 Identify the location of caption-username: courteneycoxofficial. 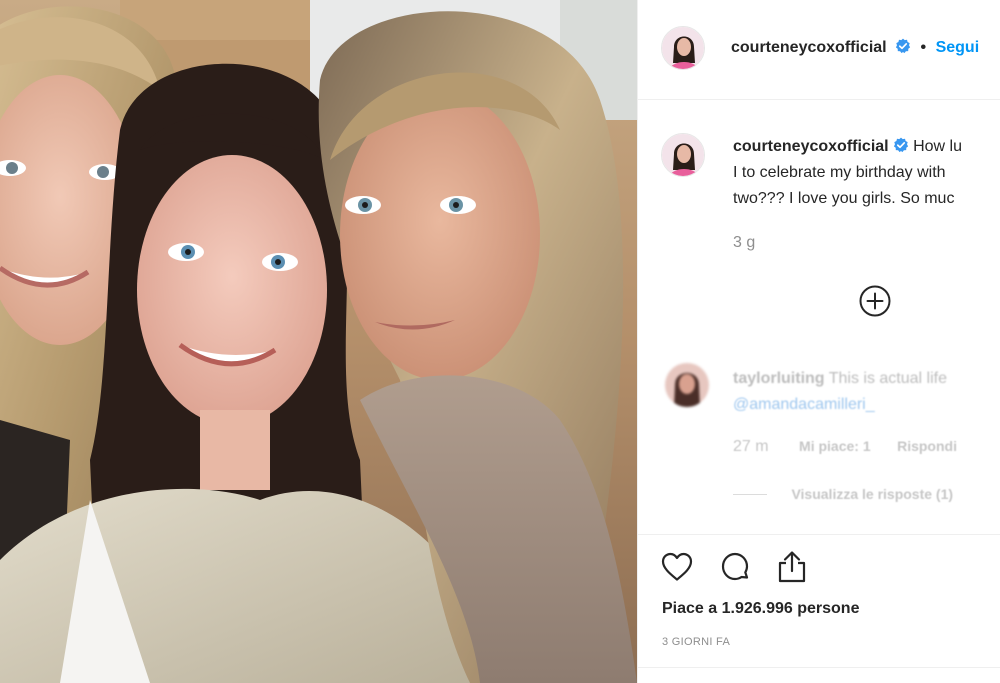
(811, 146).